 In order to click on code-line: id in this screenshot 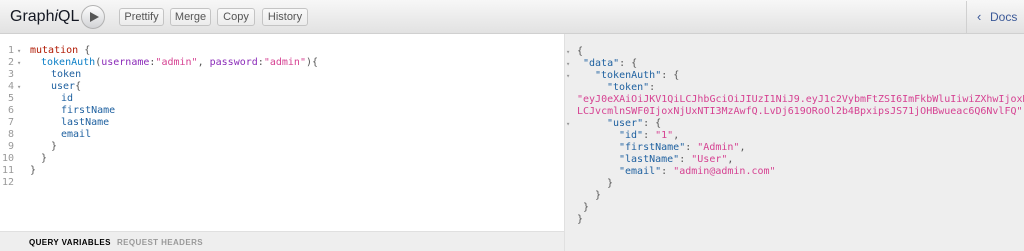, I will do `click(67, 98)`.